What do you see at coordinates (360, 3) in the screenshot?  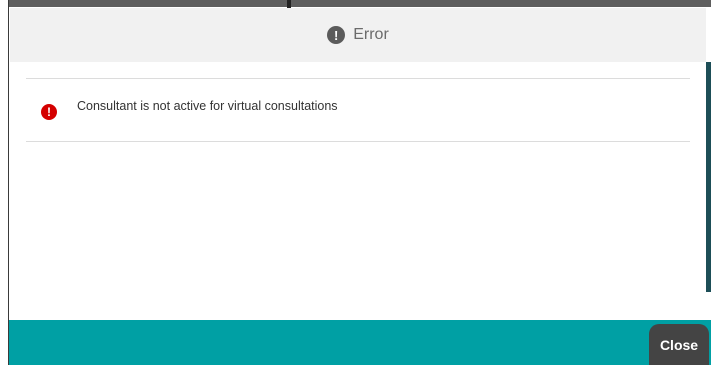 I see `background-top-bar` at bounding box center [360, 3].